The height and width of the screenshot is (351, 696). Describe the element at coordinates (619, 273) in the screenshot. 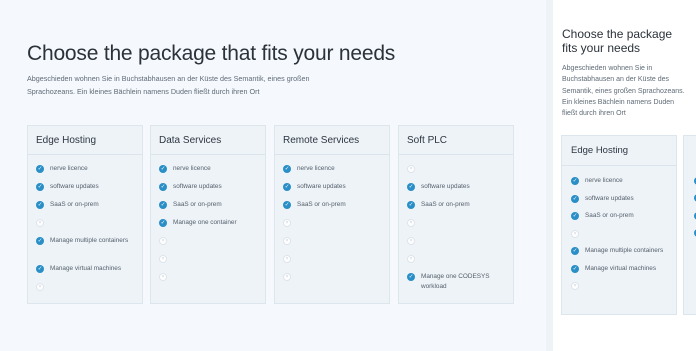

I see `feature-item: ✓ Manage virtual machines` at that location.